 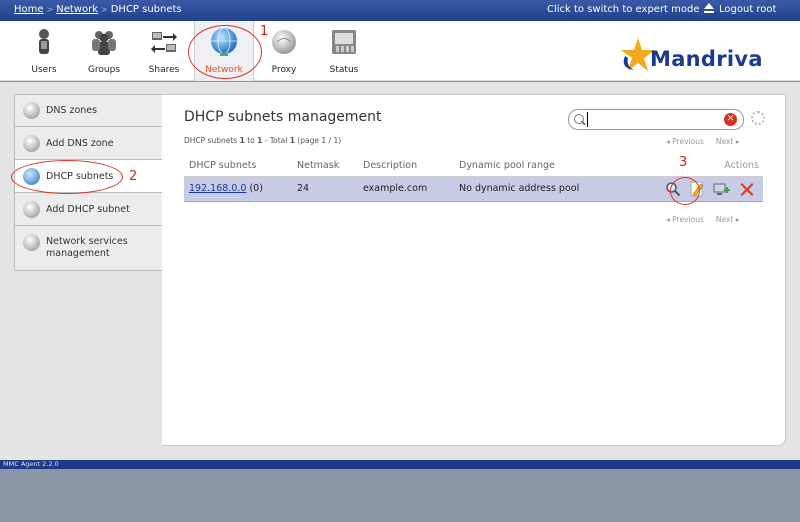 I want to click on toolbar-users: Users, so click(x=44, y=51).